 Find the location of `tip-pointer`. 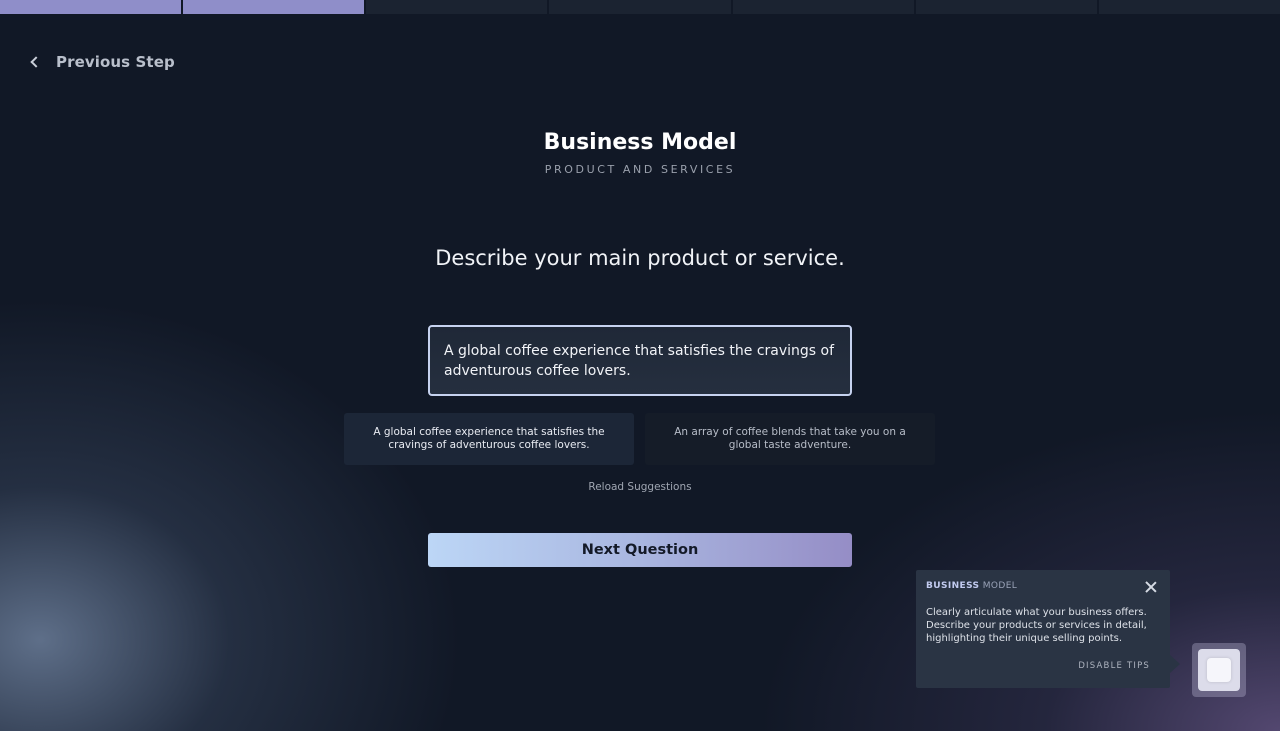

tip-pointer is located at coordinates (1175, 664).